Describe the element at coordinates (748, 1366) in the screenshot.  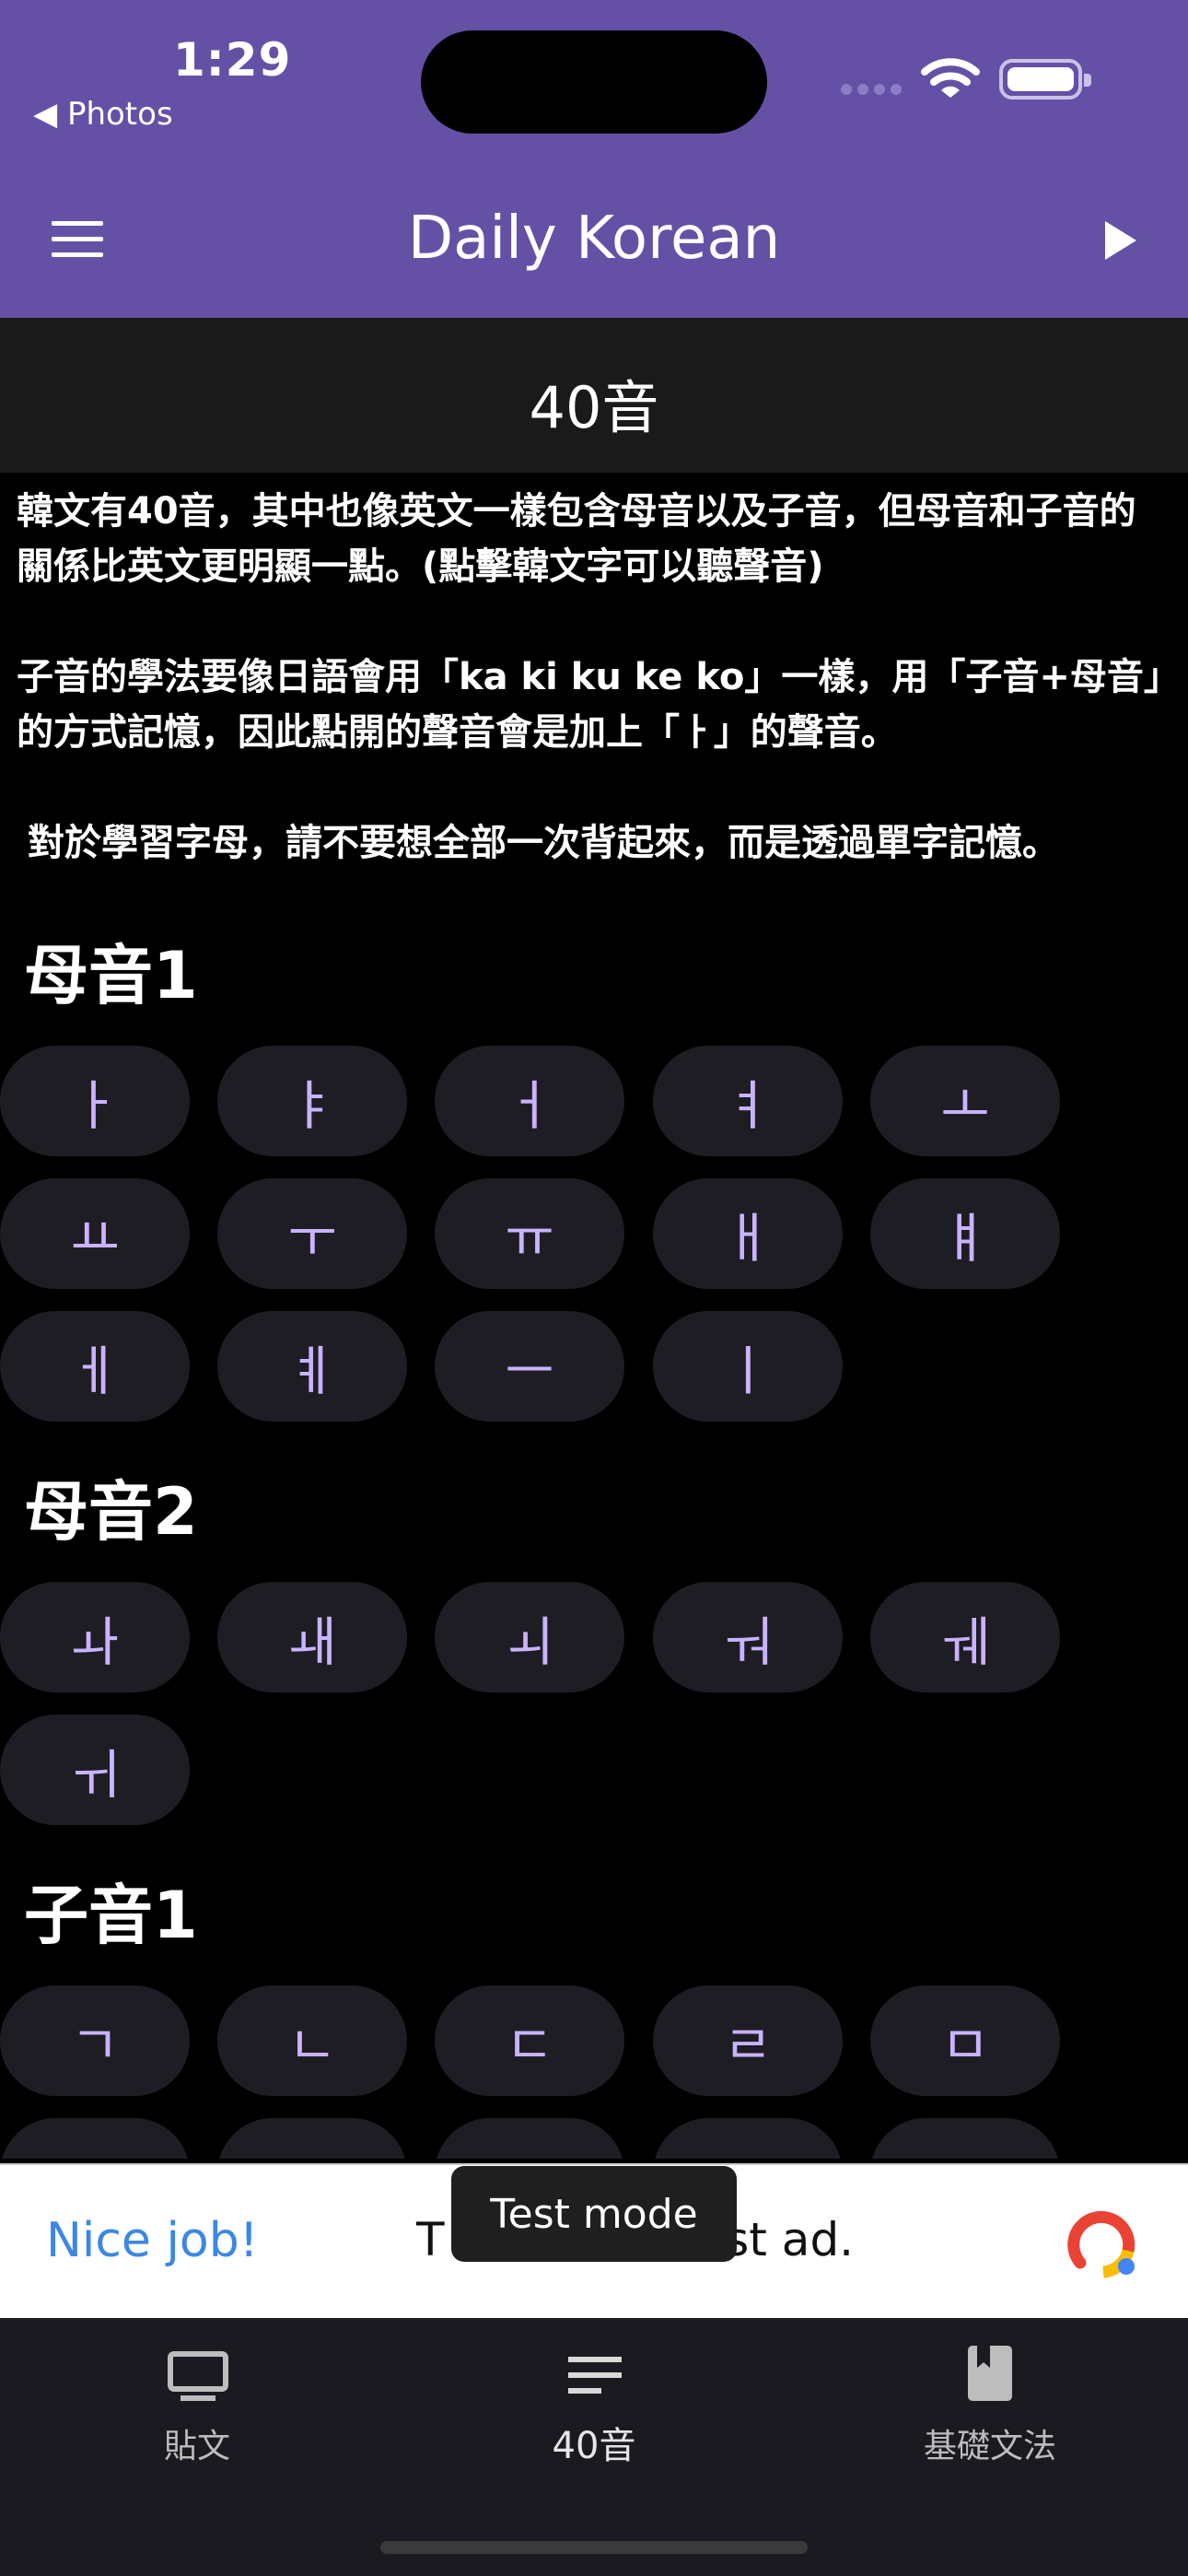
I see `letter-button: ㅣ` at that location.